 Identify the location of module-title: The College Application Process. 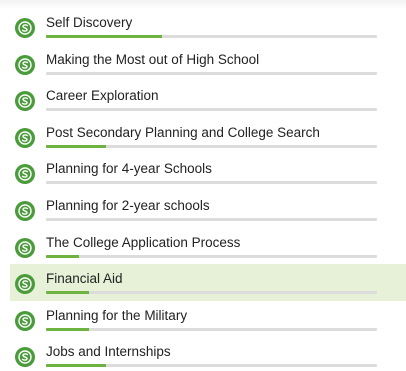
(143, 242).